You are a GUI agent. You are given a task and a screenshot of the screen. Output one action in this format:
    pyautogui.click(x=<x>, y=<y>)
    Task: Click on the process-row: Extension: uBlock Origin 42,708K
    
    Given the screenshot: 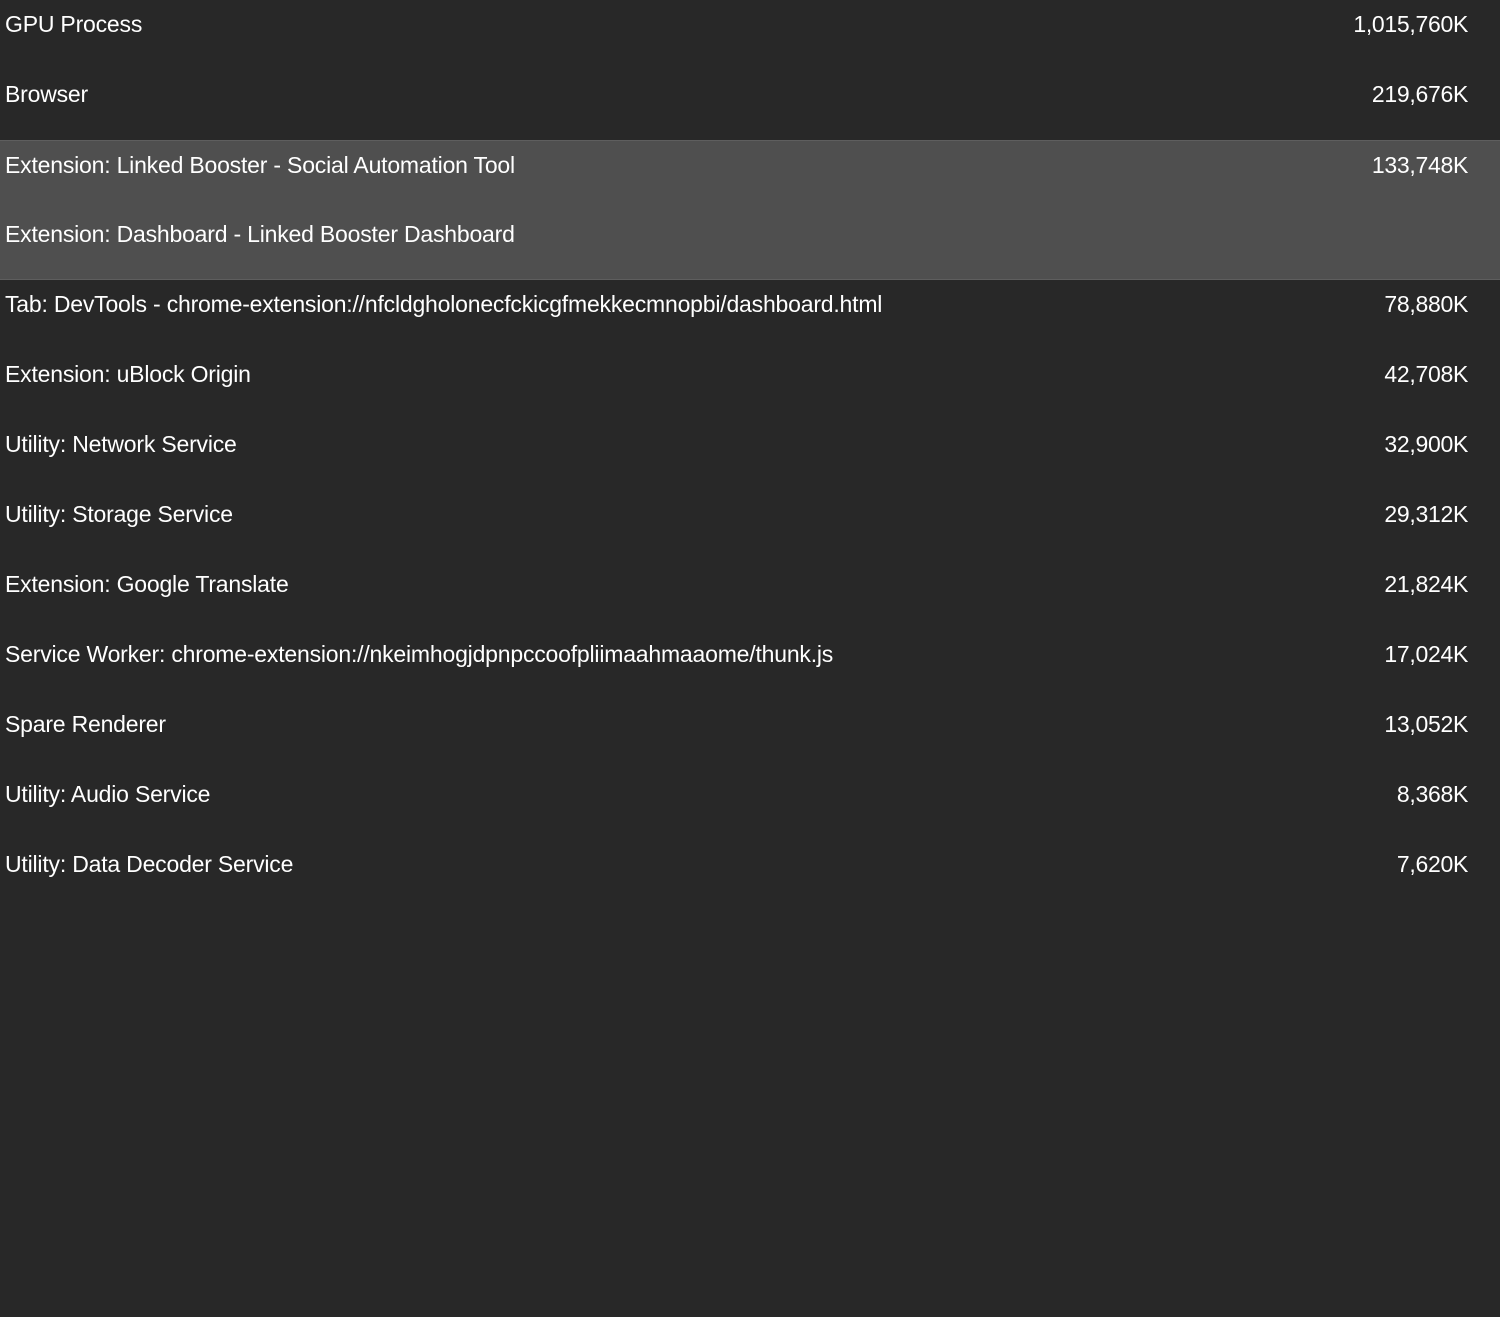 What is the action you would take?
    pyautogui.click(x=750, y=385)
    